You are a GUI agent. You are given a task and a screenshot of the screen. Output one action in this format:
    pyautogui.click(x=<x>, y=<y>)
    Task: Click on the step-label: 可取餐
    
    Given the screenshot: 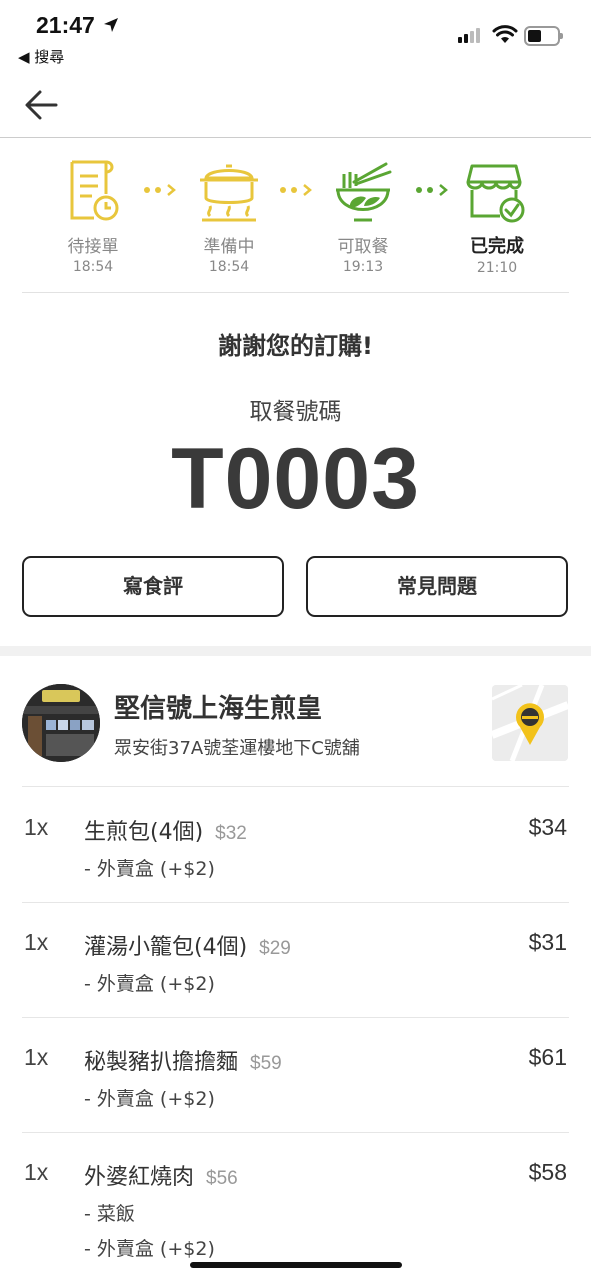 What is the action you would take?
    pyautogui.click(x=363, y=247)
    